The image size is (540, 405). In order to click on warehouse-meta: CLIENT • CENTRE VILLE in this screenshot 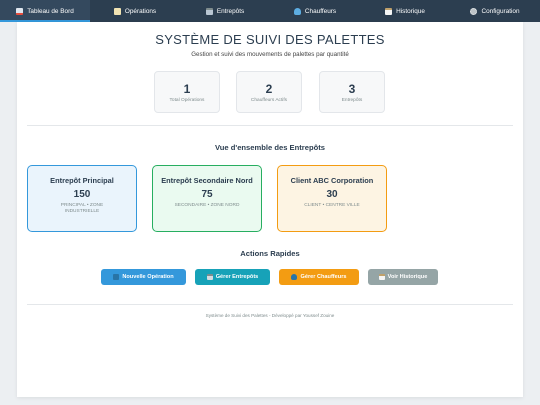, I will do `click(332, 205)`.